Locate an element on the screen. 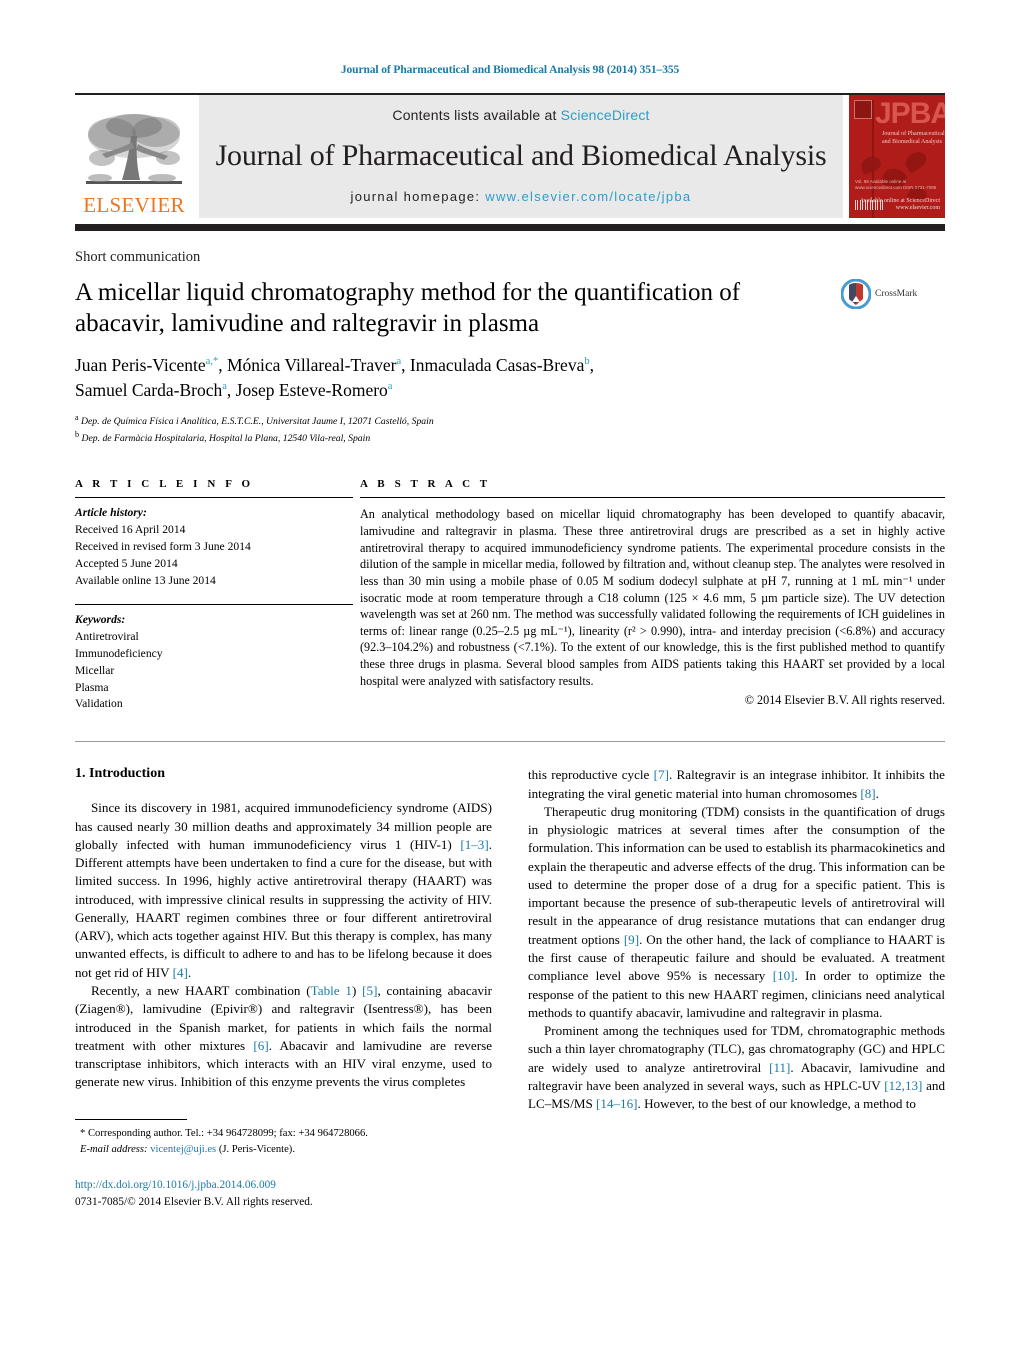 The width and height of the screenshot is (1020, 1351). elsevier-wordmark: ELSEVIER is located at coordinates (134, 205).